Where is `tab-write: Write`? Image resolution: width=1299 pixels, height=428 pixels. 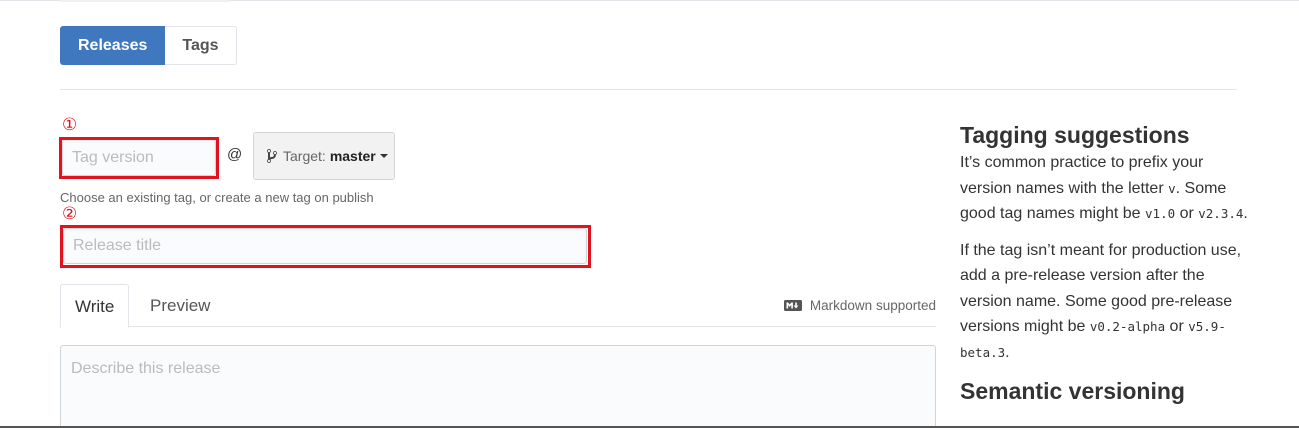 tab-write: Write is located at coordinates (95, 306).